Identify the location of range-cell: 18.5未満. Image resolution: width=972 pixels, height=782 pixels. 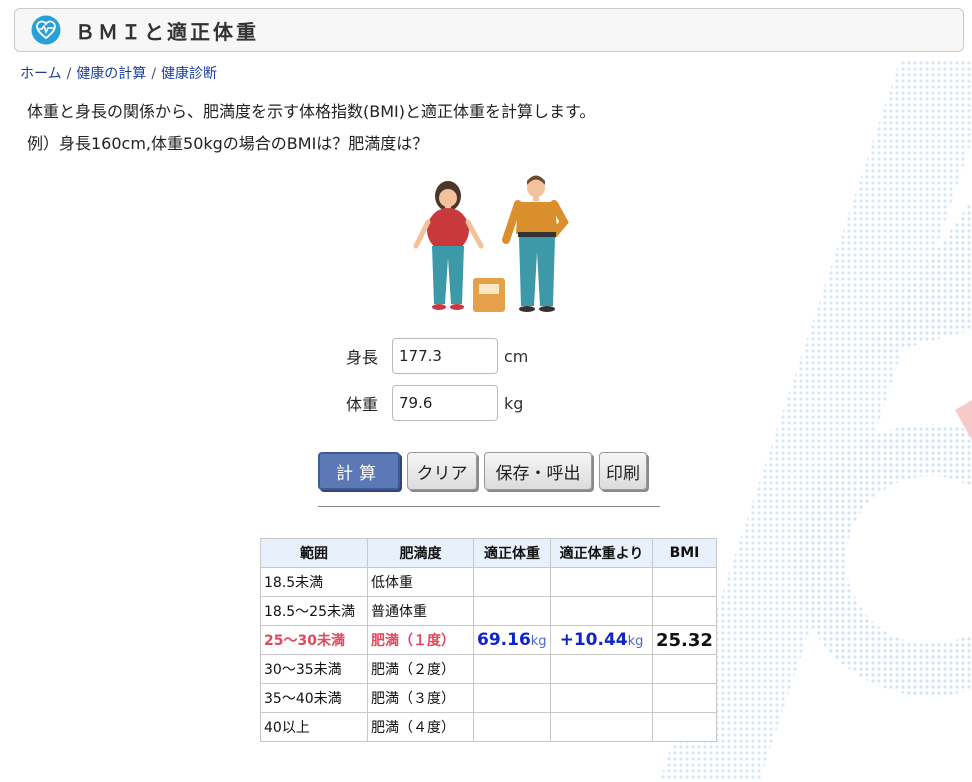
(314, 582).